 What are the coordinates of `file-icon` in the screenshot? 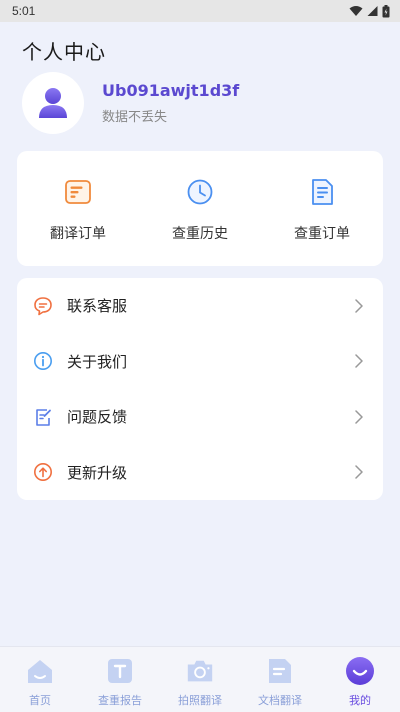 It's located at (280, 671).